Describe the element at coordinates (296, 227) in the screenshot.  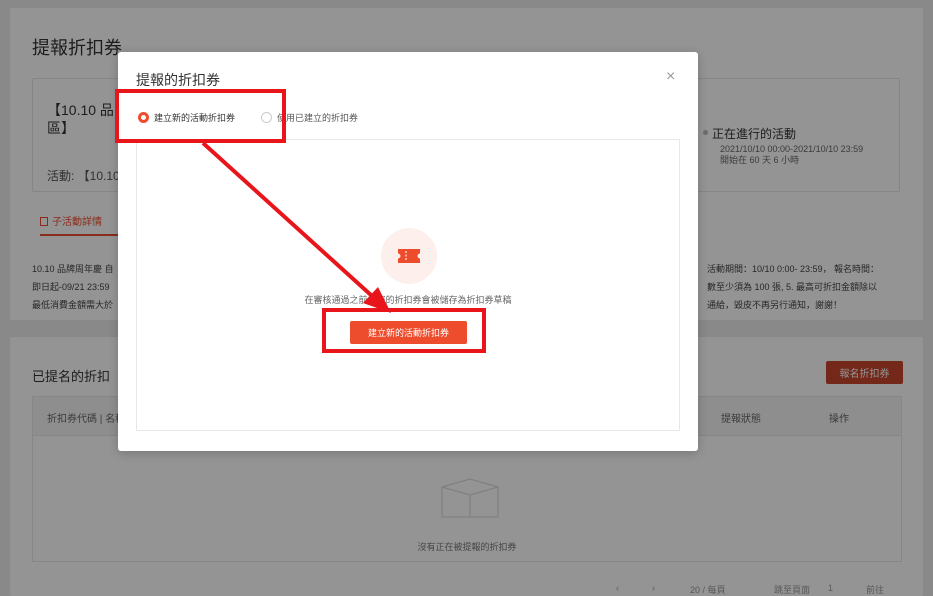
I see `annotation-arrow-icon` at that location.